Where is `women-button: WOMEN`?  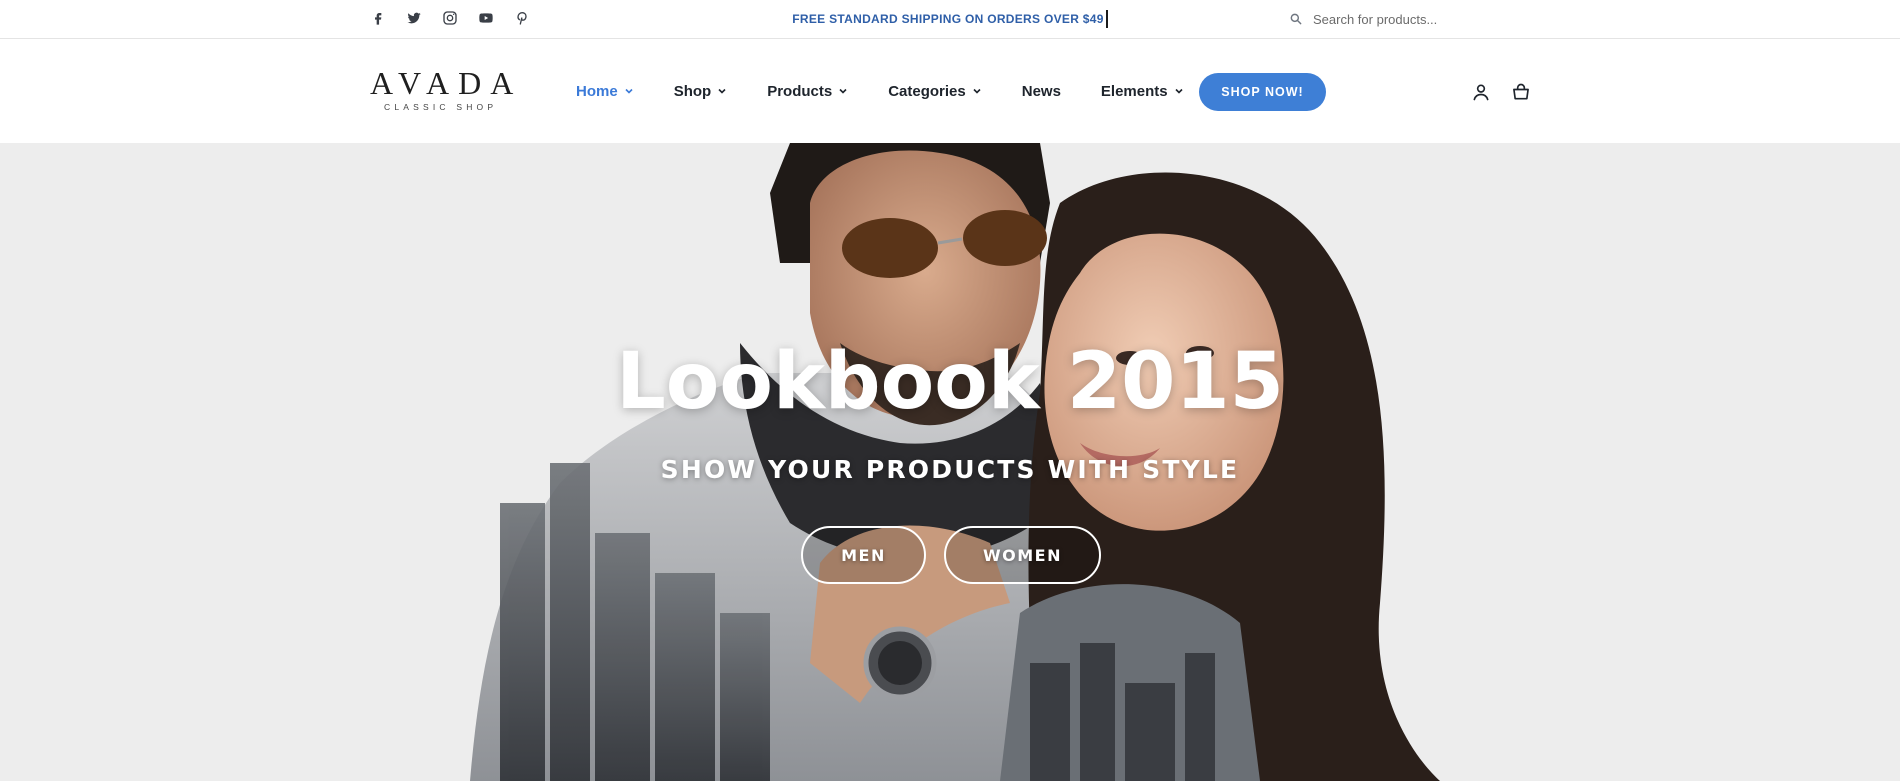 women-button: WOMEN is located at coordinates (1022, 555).